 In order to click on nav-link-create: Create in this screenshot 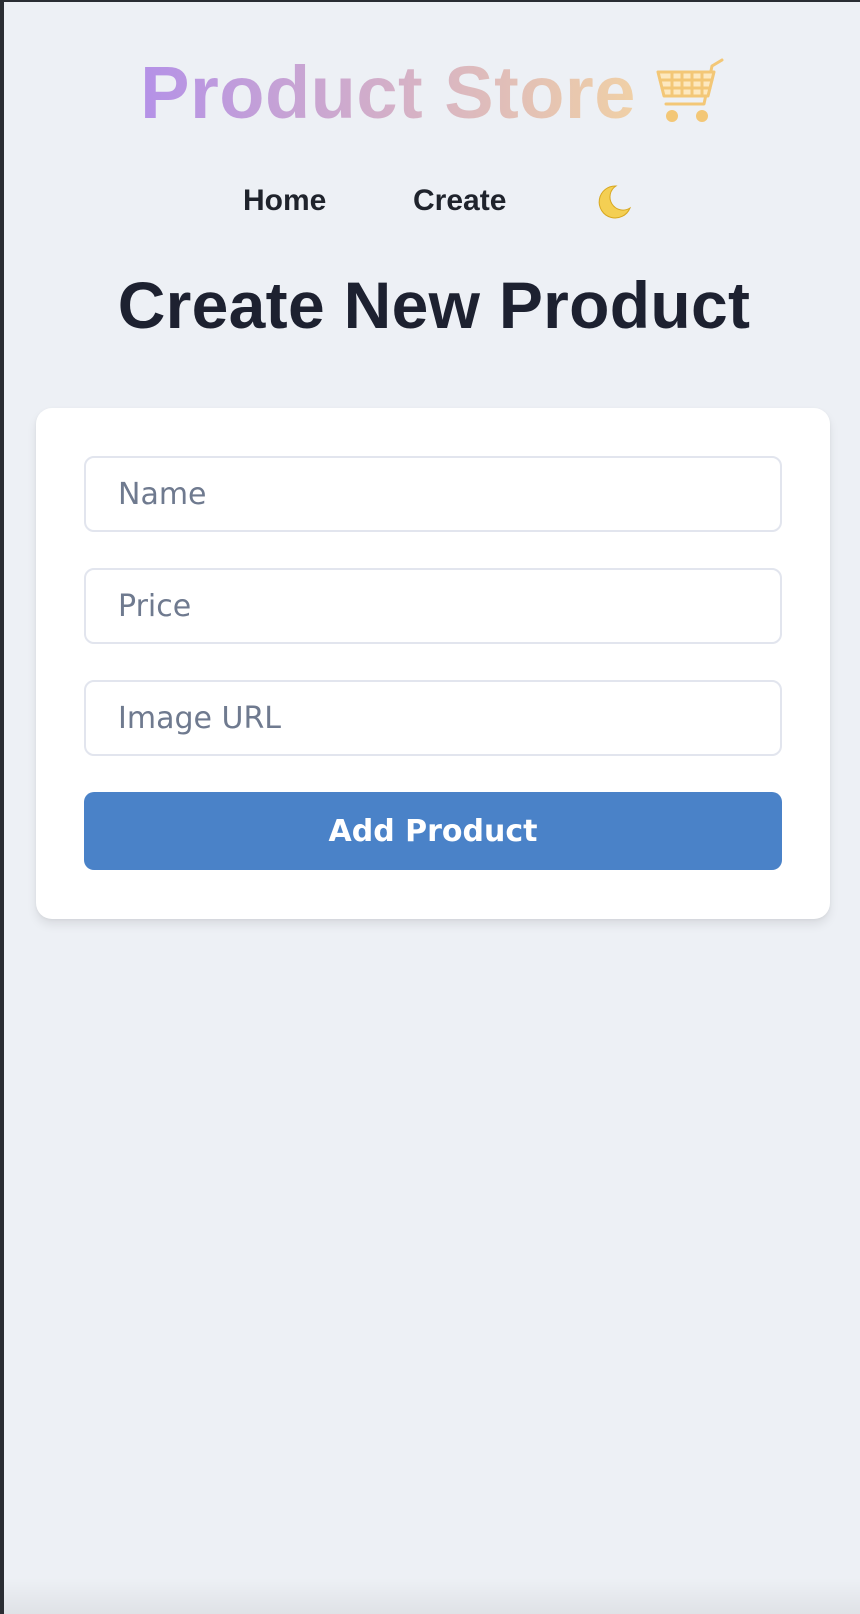, I will do `click(459, 201)`.